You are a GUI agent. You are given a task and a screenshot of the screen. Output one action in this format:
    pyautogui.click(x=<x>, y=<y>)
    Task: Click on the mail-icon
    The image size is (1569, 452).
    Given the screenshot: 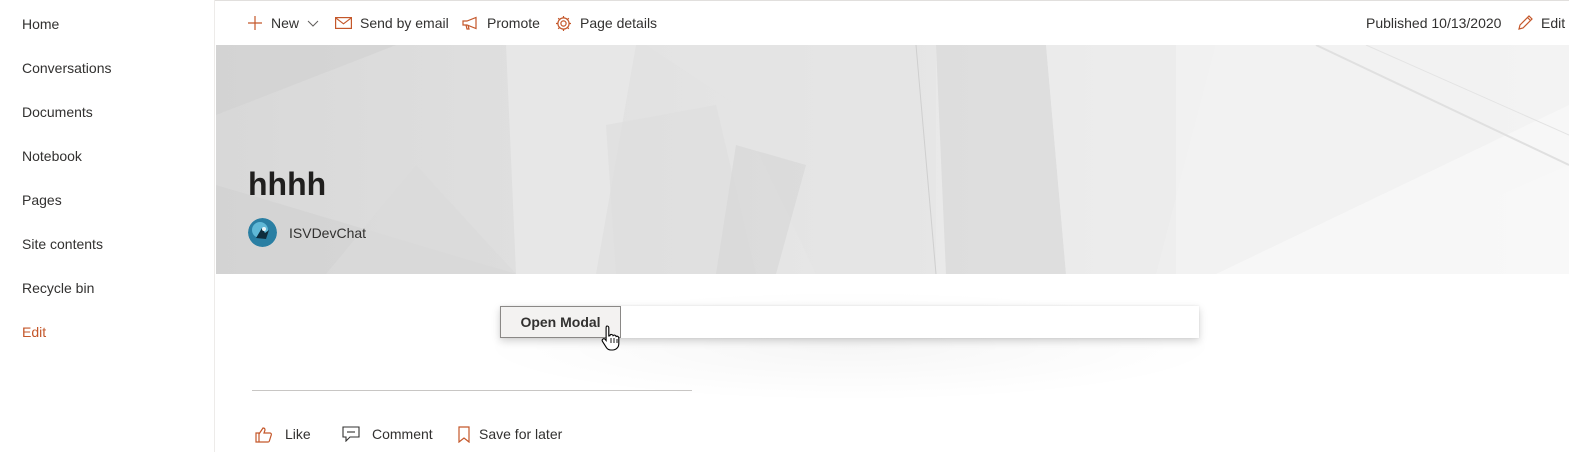 What is the action you would take?
    pyautogui.click(x=343, y=23)
    